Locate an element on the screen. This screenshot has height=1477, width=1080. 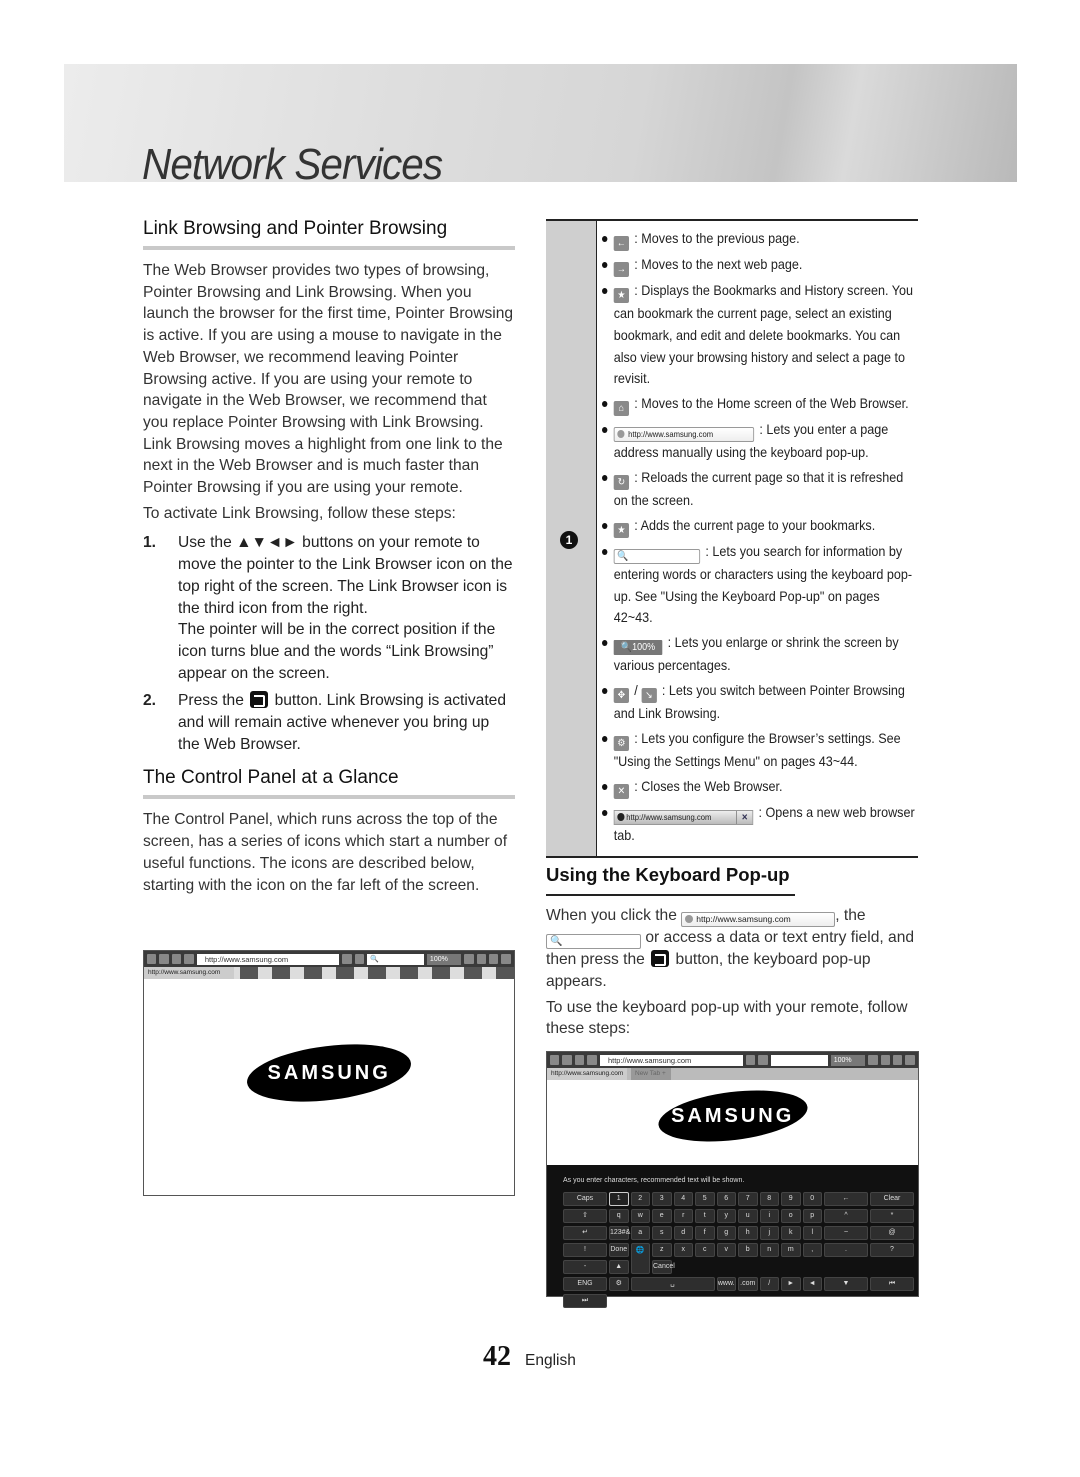
new-tab-button: New Tab + is located at coordinates (651, 1074).